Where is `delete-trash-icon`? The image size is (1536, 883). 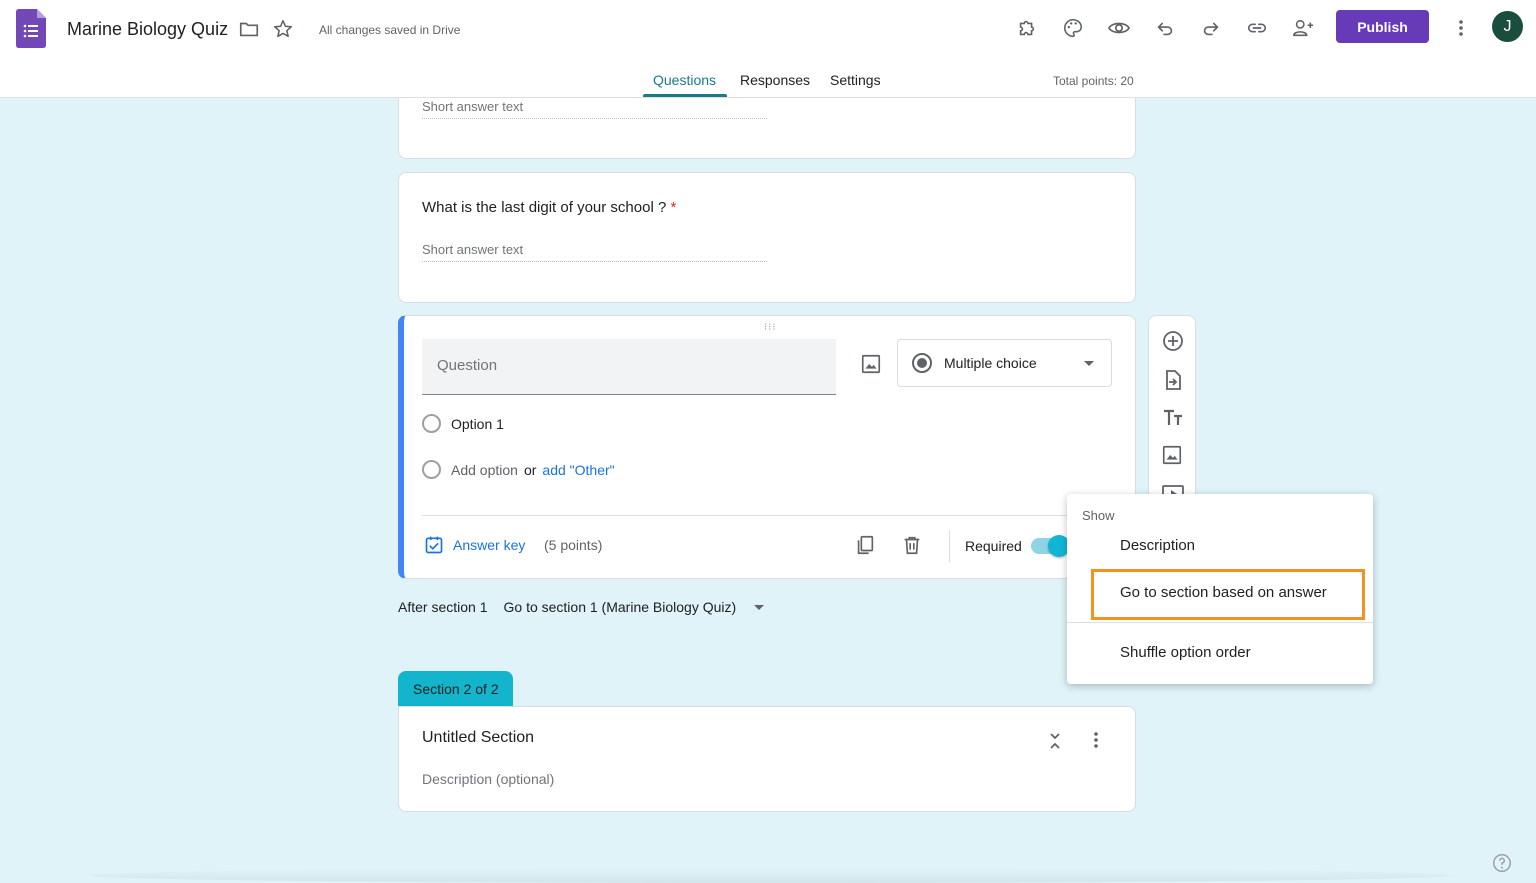
delete-trash-icon is located at coordinates (913, 546).